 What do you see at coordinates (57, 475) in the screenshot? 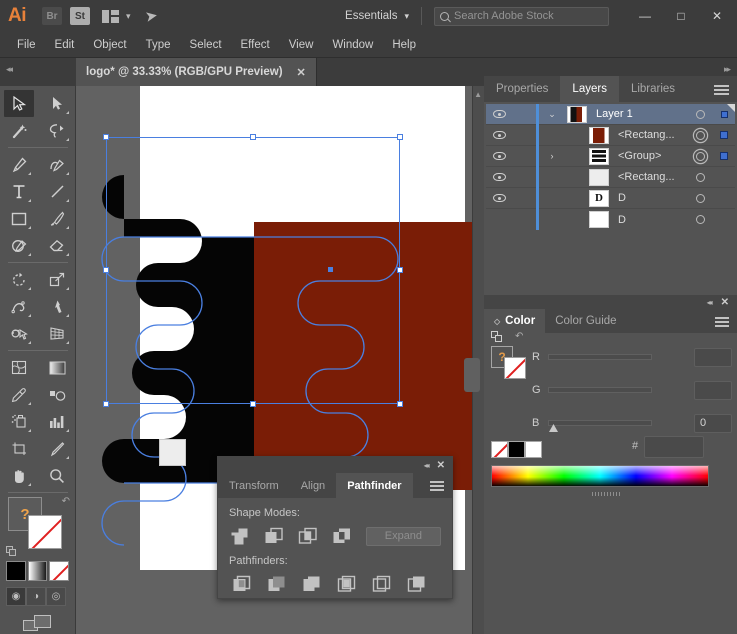
I see `zoom-tool` at bounding box center [57, 475].